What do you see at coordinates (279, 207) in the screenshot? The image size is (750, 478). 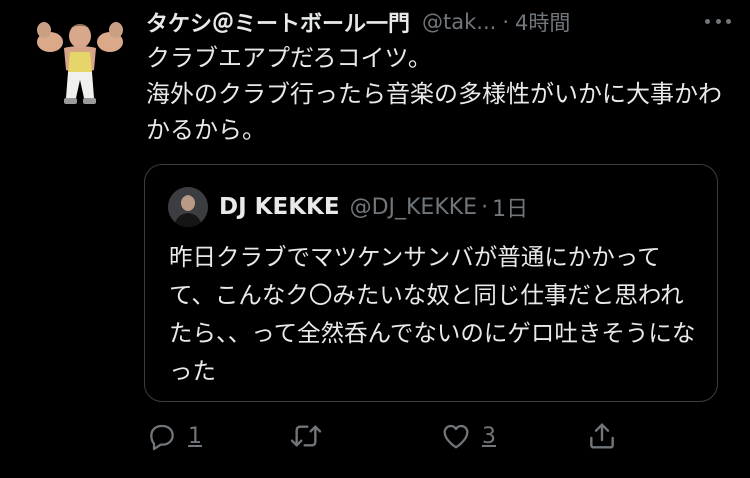 I see `quoted-author-name: DJ KEKKE` at bounding box center [279, 207].